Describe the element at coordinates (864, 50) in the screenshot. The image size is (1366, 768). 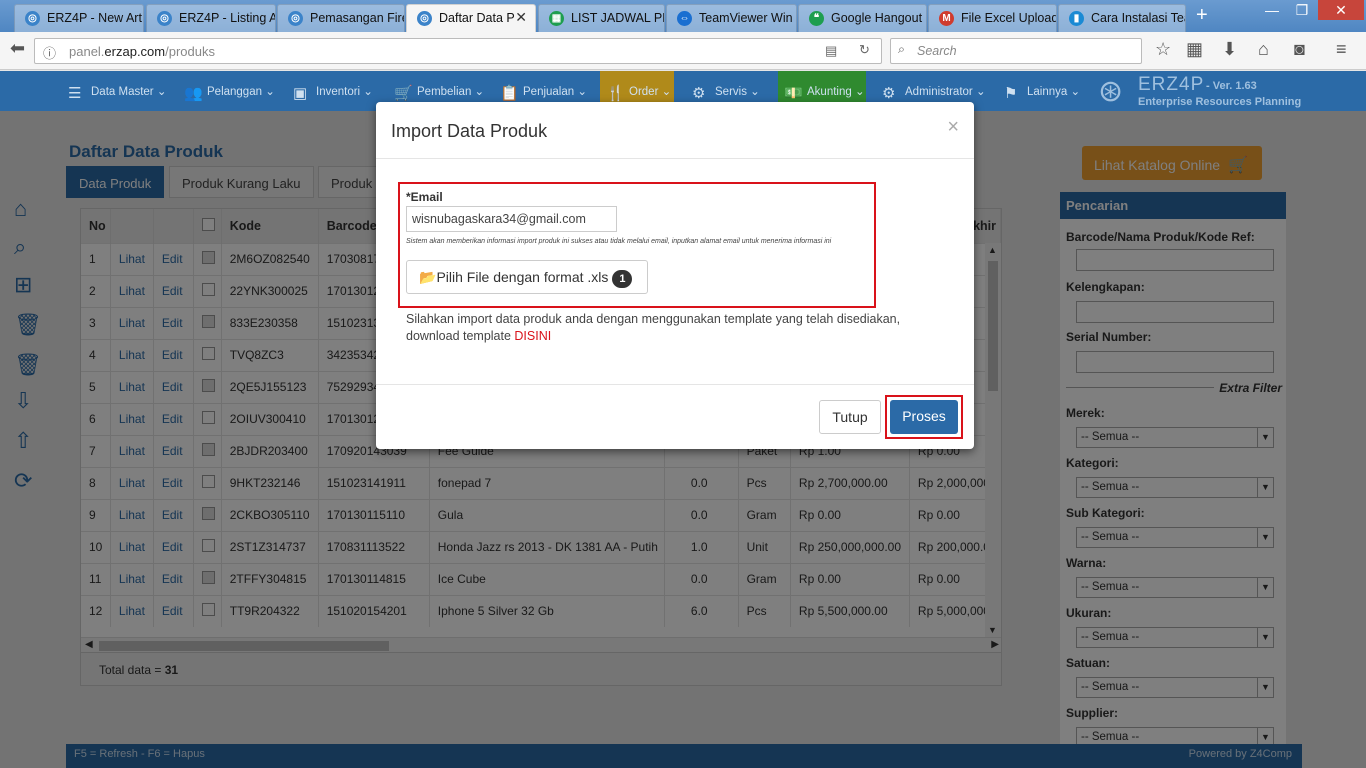
I see `reload-icon: ↻` at that location.